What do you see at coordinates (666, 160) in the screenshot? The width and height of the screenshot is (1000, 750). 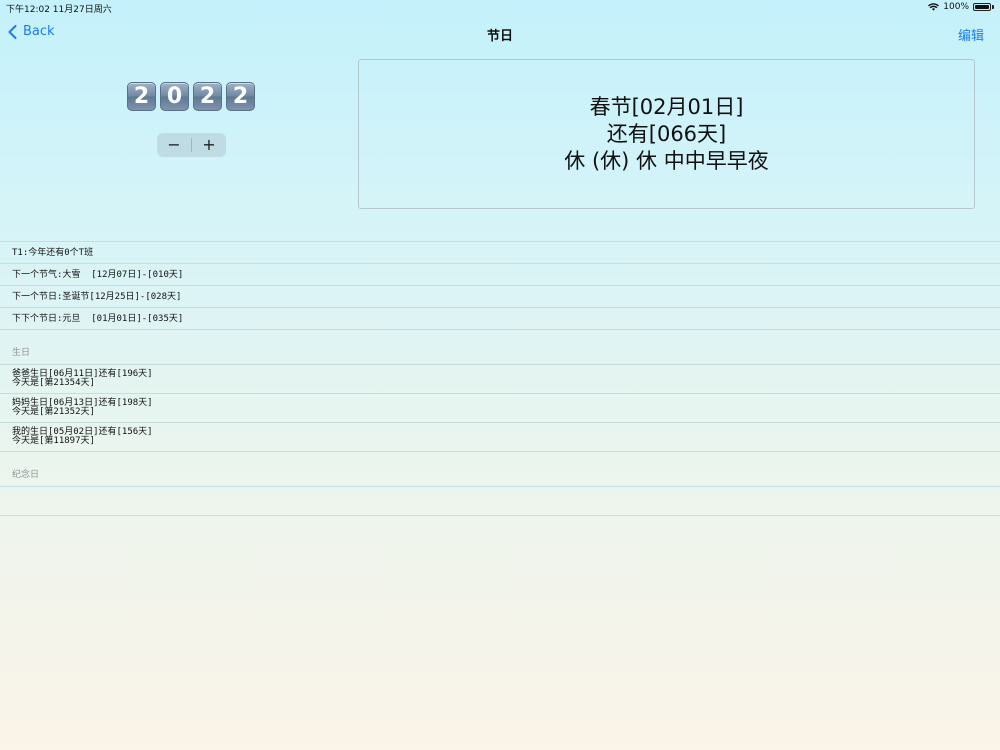 I see `holiday-schedule: 休 (休) 休 中中早早夜` at bounding box center [666, 160].